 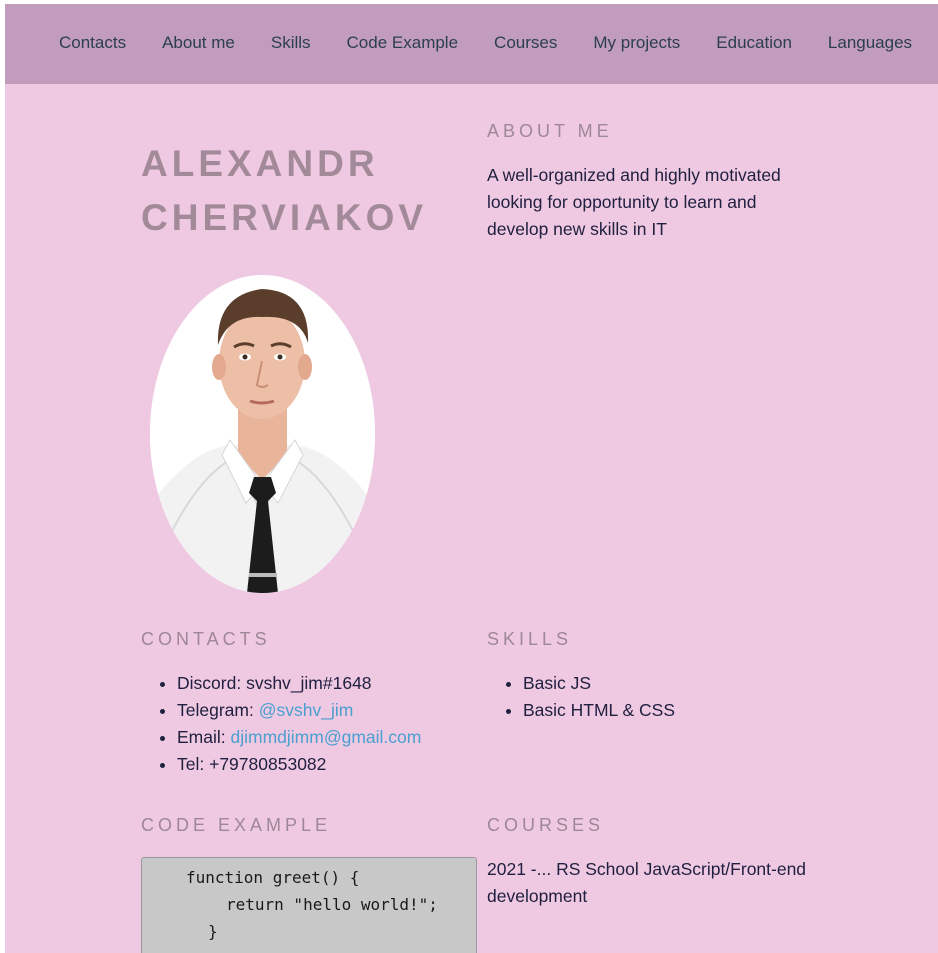 I want to click on nav-item-code-example: Code Example, so click(x=403, y=43).